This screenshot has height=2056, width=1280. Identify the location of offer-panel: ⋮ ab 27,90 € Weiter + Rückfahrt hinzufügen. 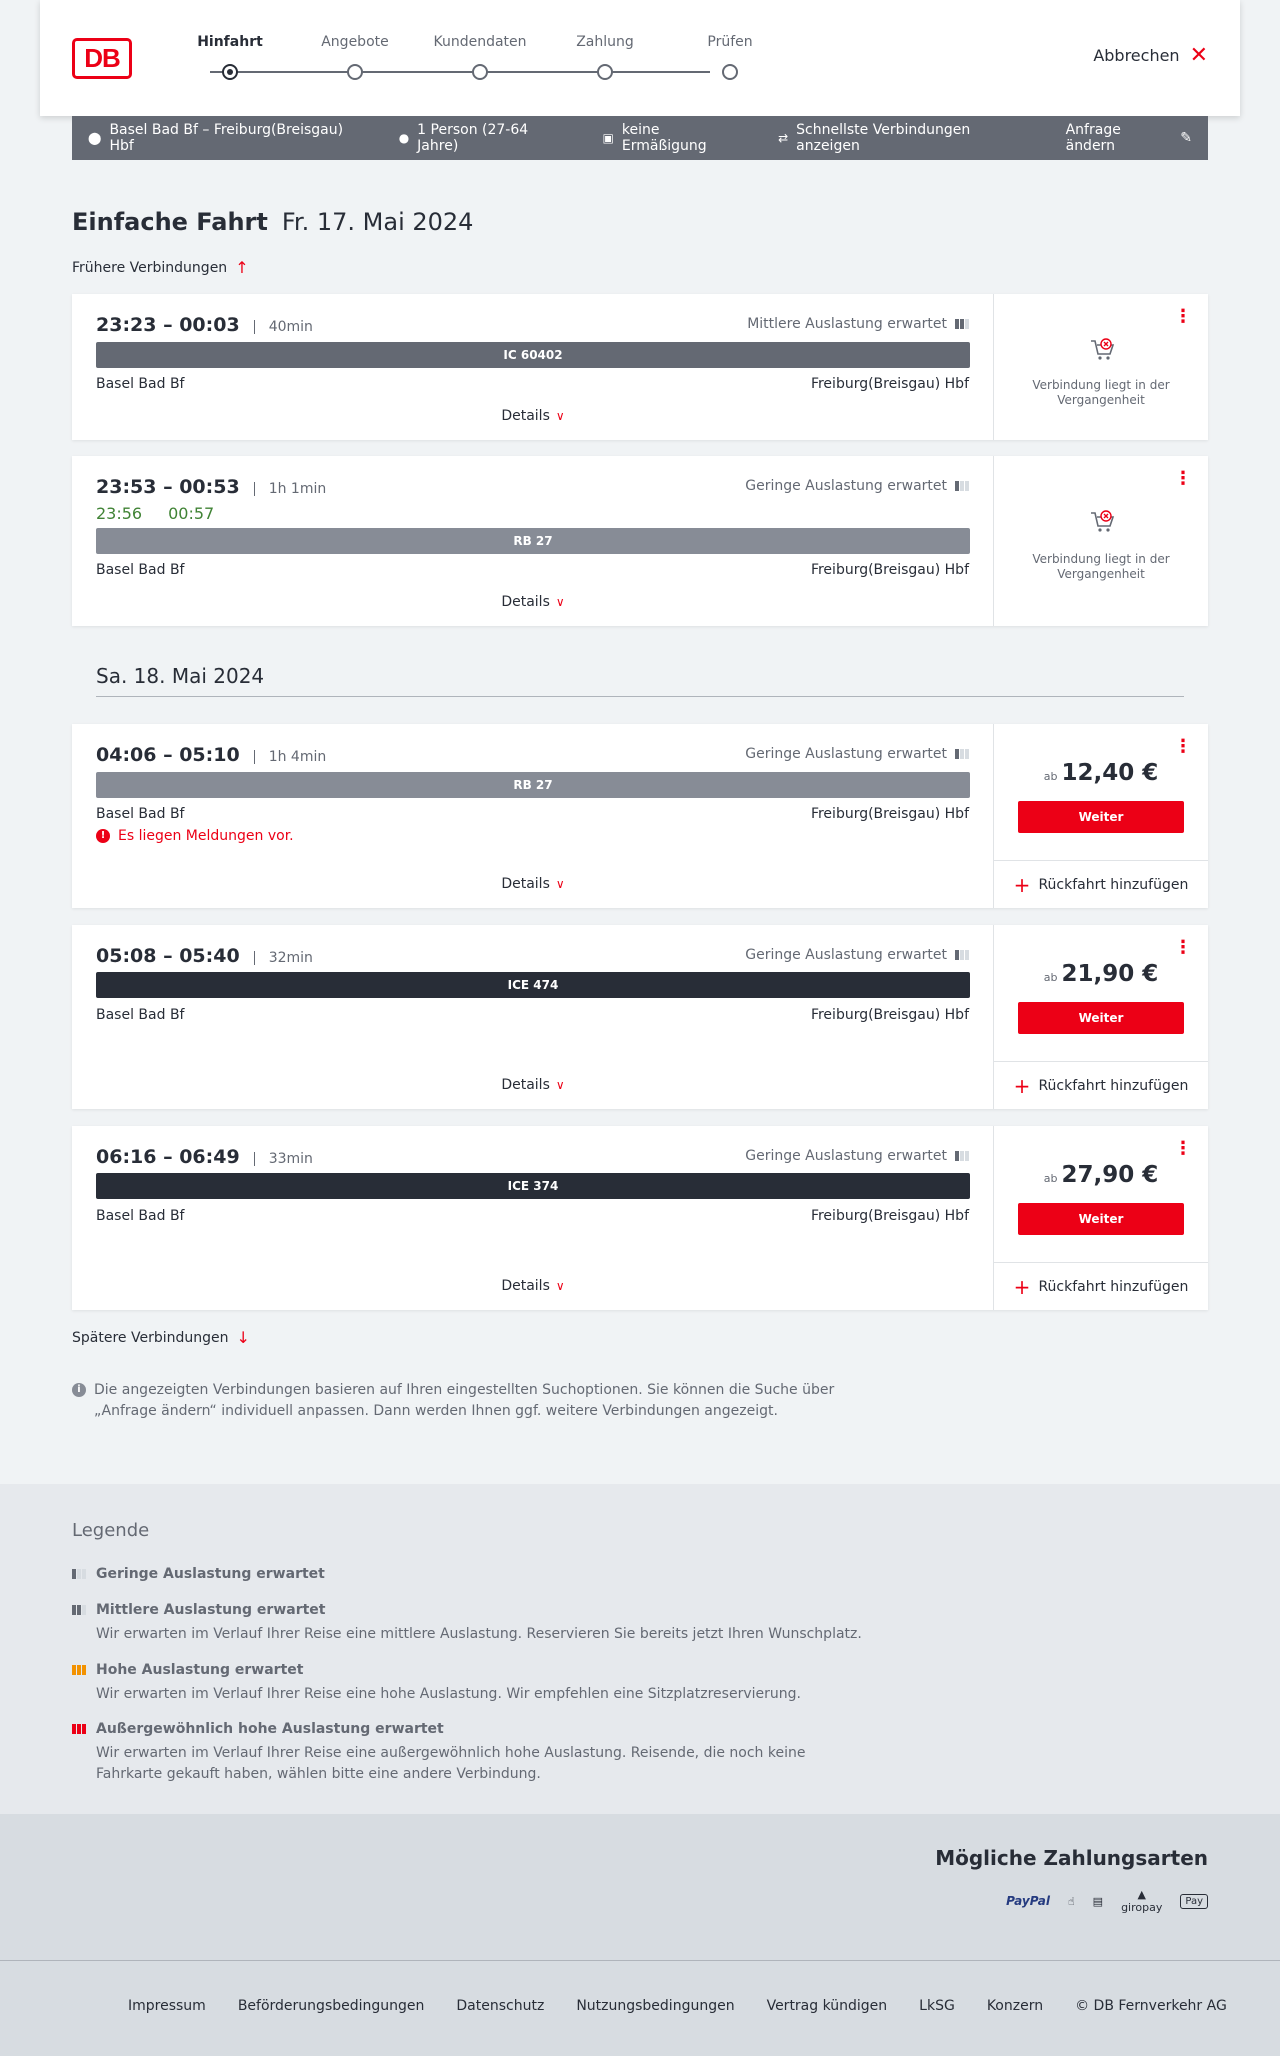
(1101, 1218).